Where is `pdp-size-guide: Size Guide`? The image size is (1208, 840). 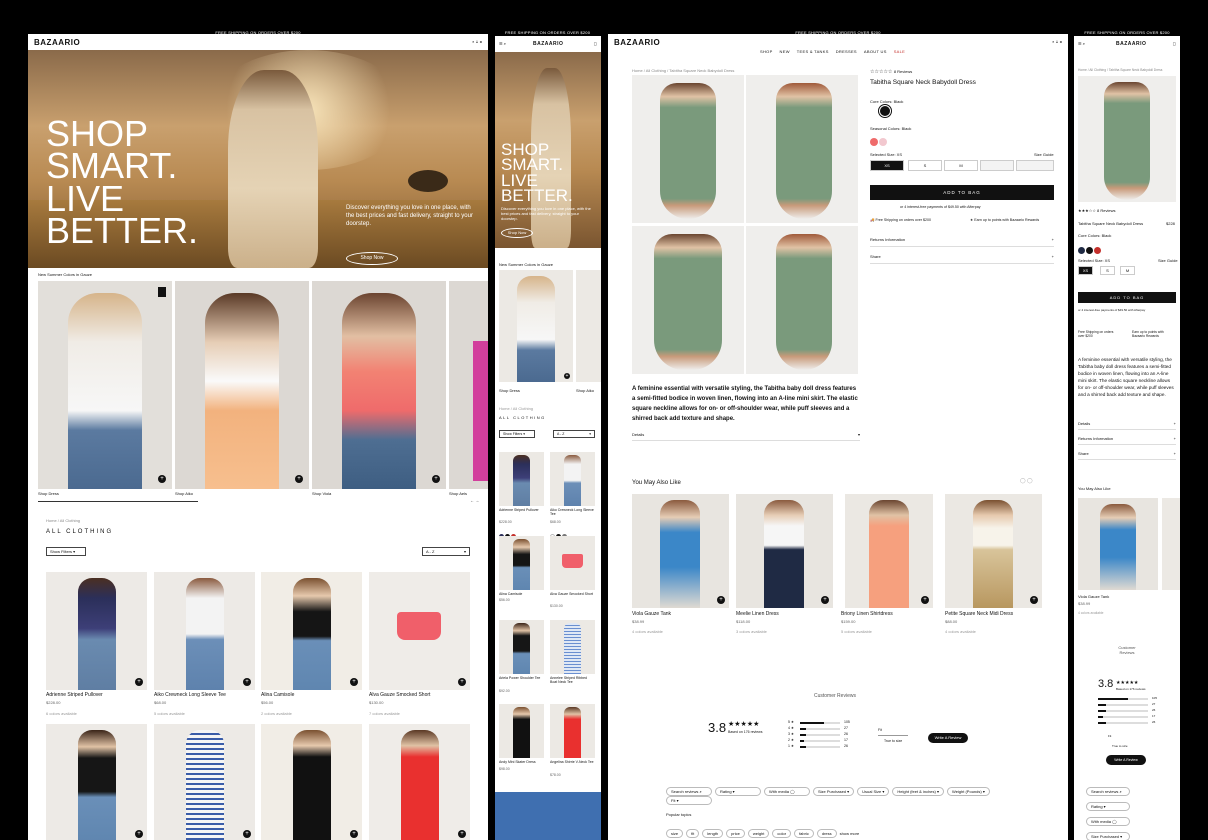
pdp-size-guide: Size Guide is located at coordinates (1044, 154).